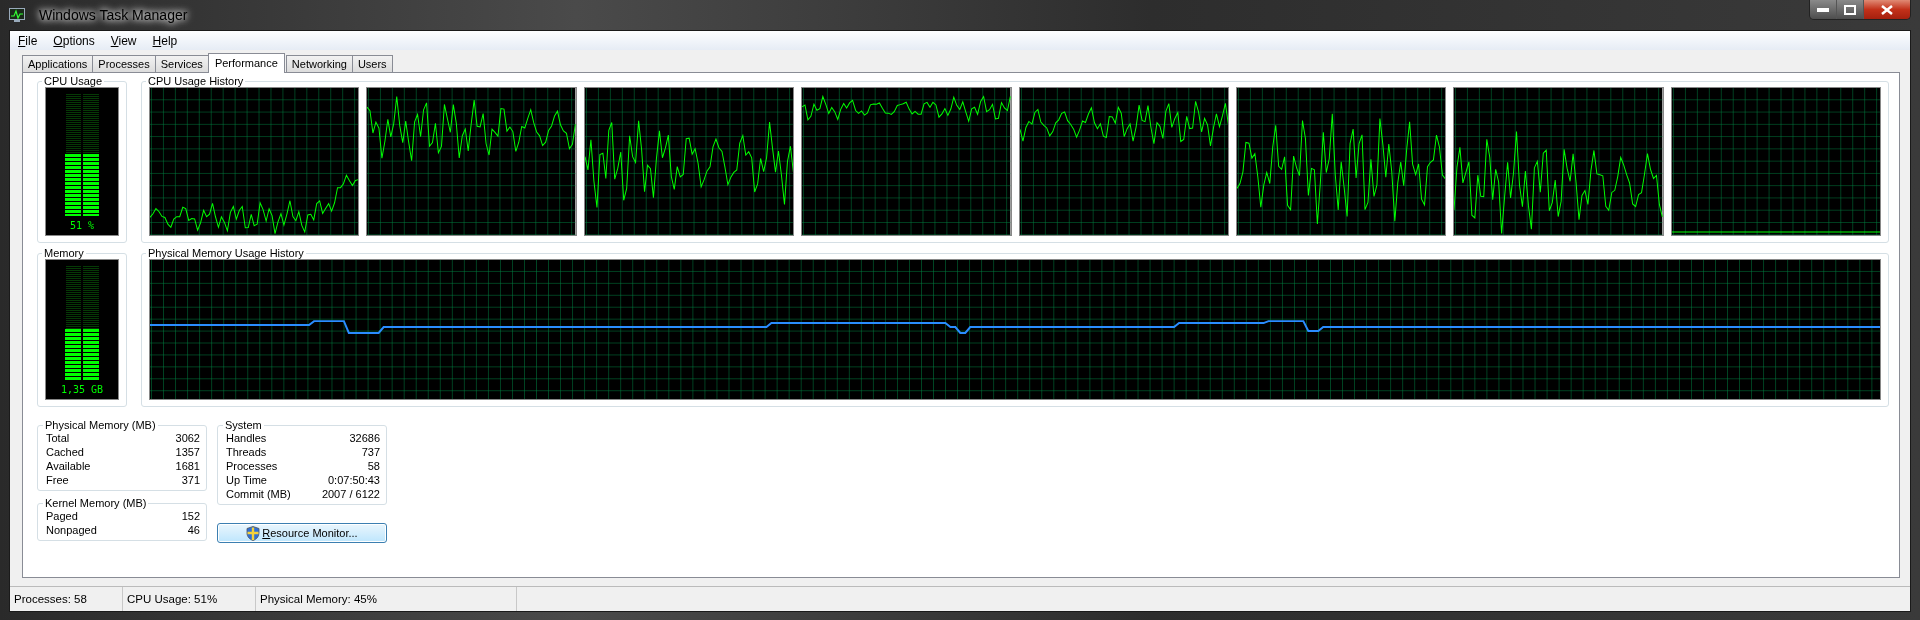 The image size is (1920, 620). Describe the element at coordinates (58, 63) in the screenshot. I see `tab: Applications` at that location.